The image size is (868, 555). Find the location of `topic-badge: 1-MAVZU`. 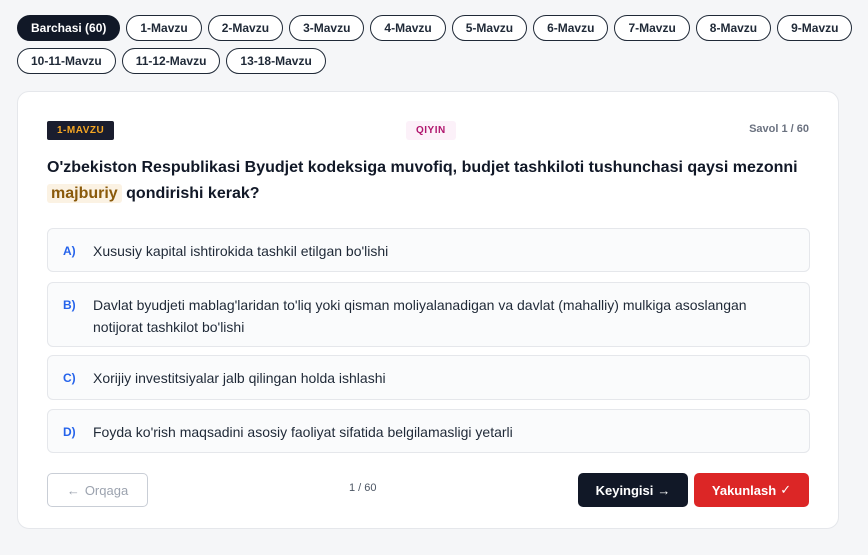

topic-badge: 1-MAVZU is located at coordinates (81, 130).